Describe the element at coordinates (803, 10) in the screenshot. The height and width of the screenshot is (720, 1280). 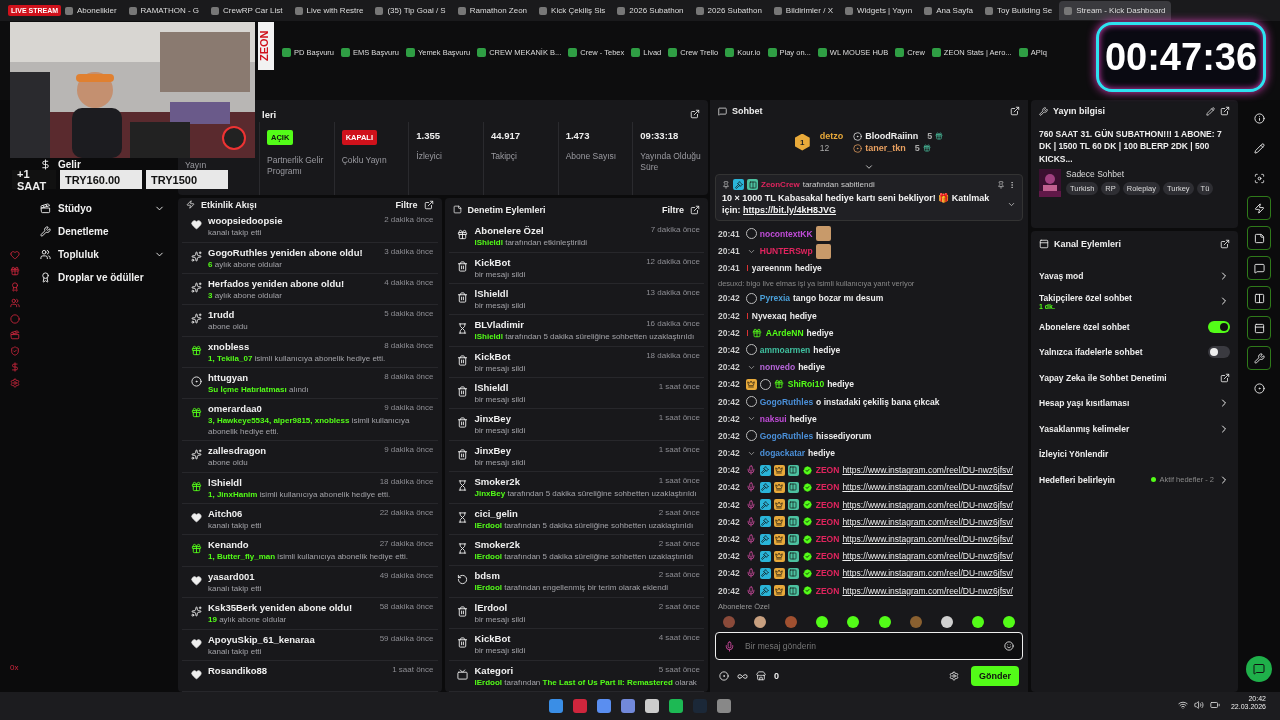
I see `browser-tab: Bildirimler / X` at that location.